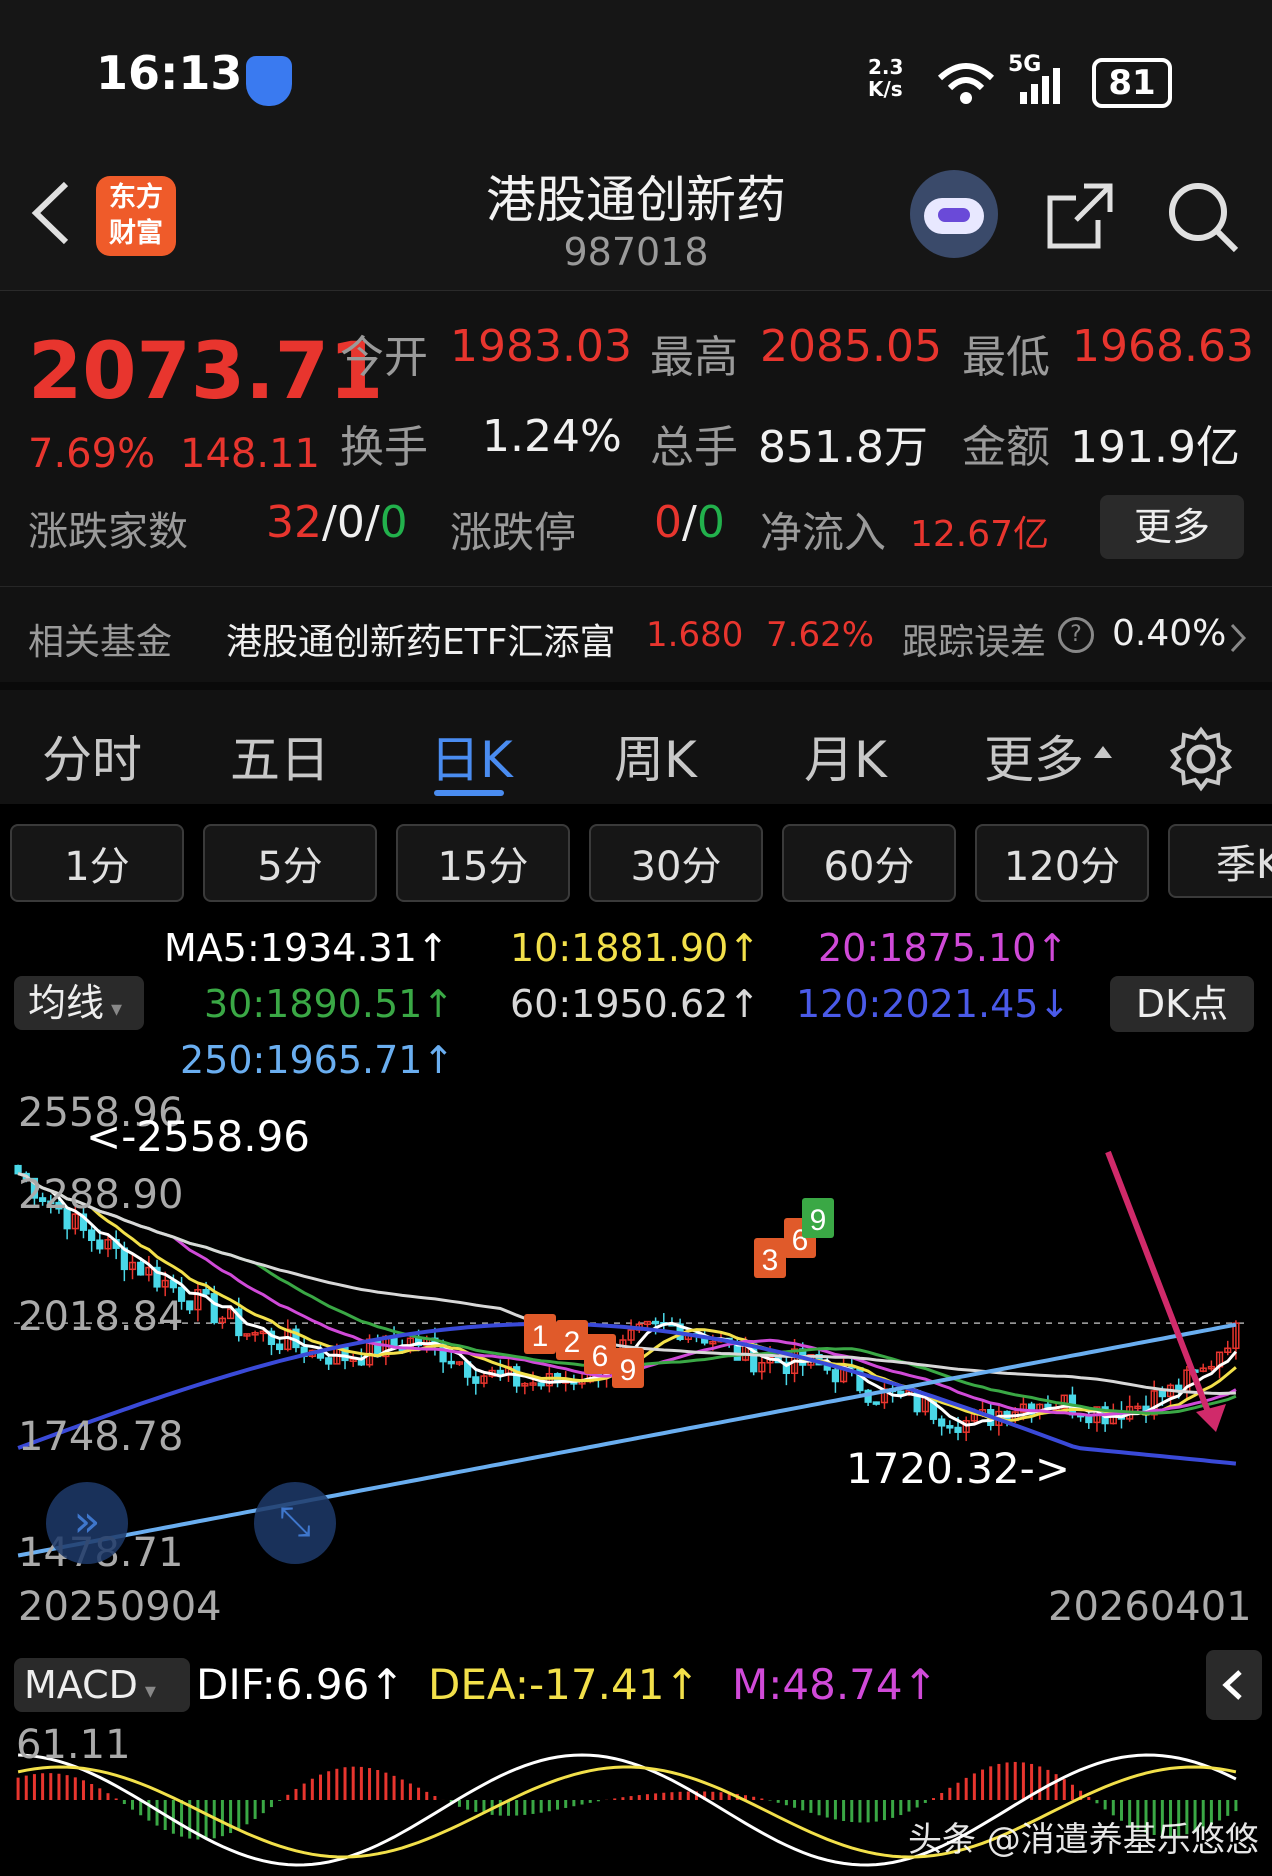  What do you see at coordinates (636, 1798) in the screenshot?
I see `macd-chart: 61.11 头条 @消遣养基乐悠悠` at bounding box center [636, 1798].